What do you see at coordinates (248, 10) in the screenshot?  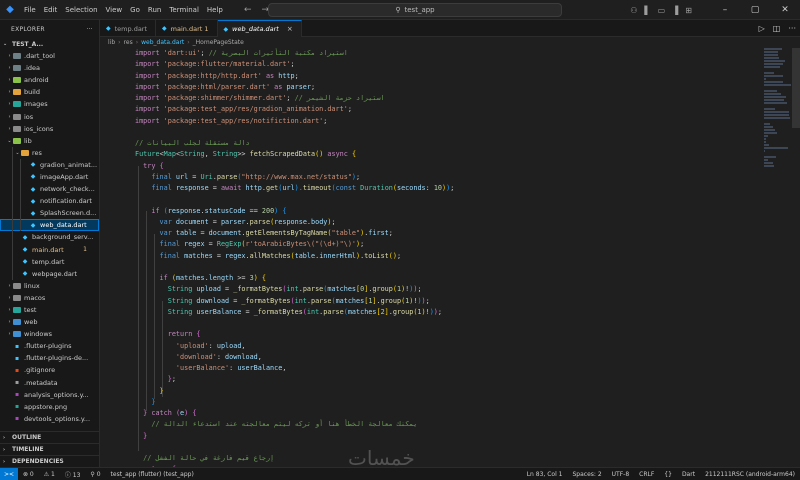 I see `back-arrow-icon: ←` at bounding box center [248, 10].